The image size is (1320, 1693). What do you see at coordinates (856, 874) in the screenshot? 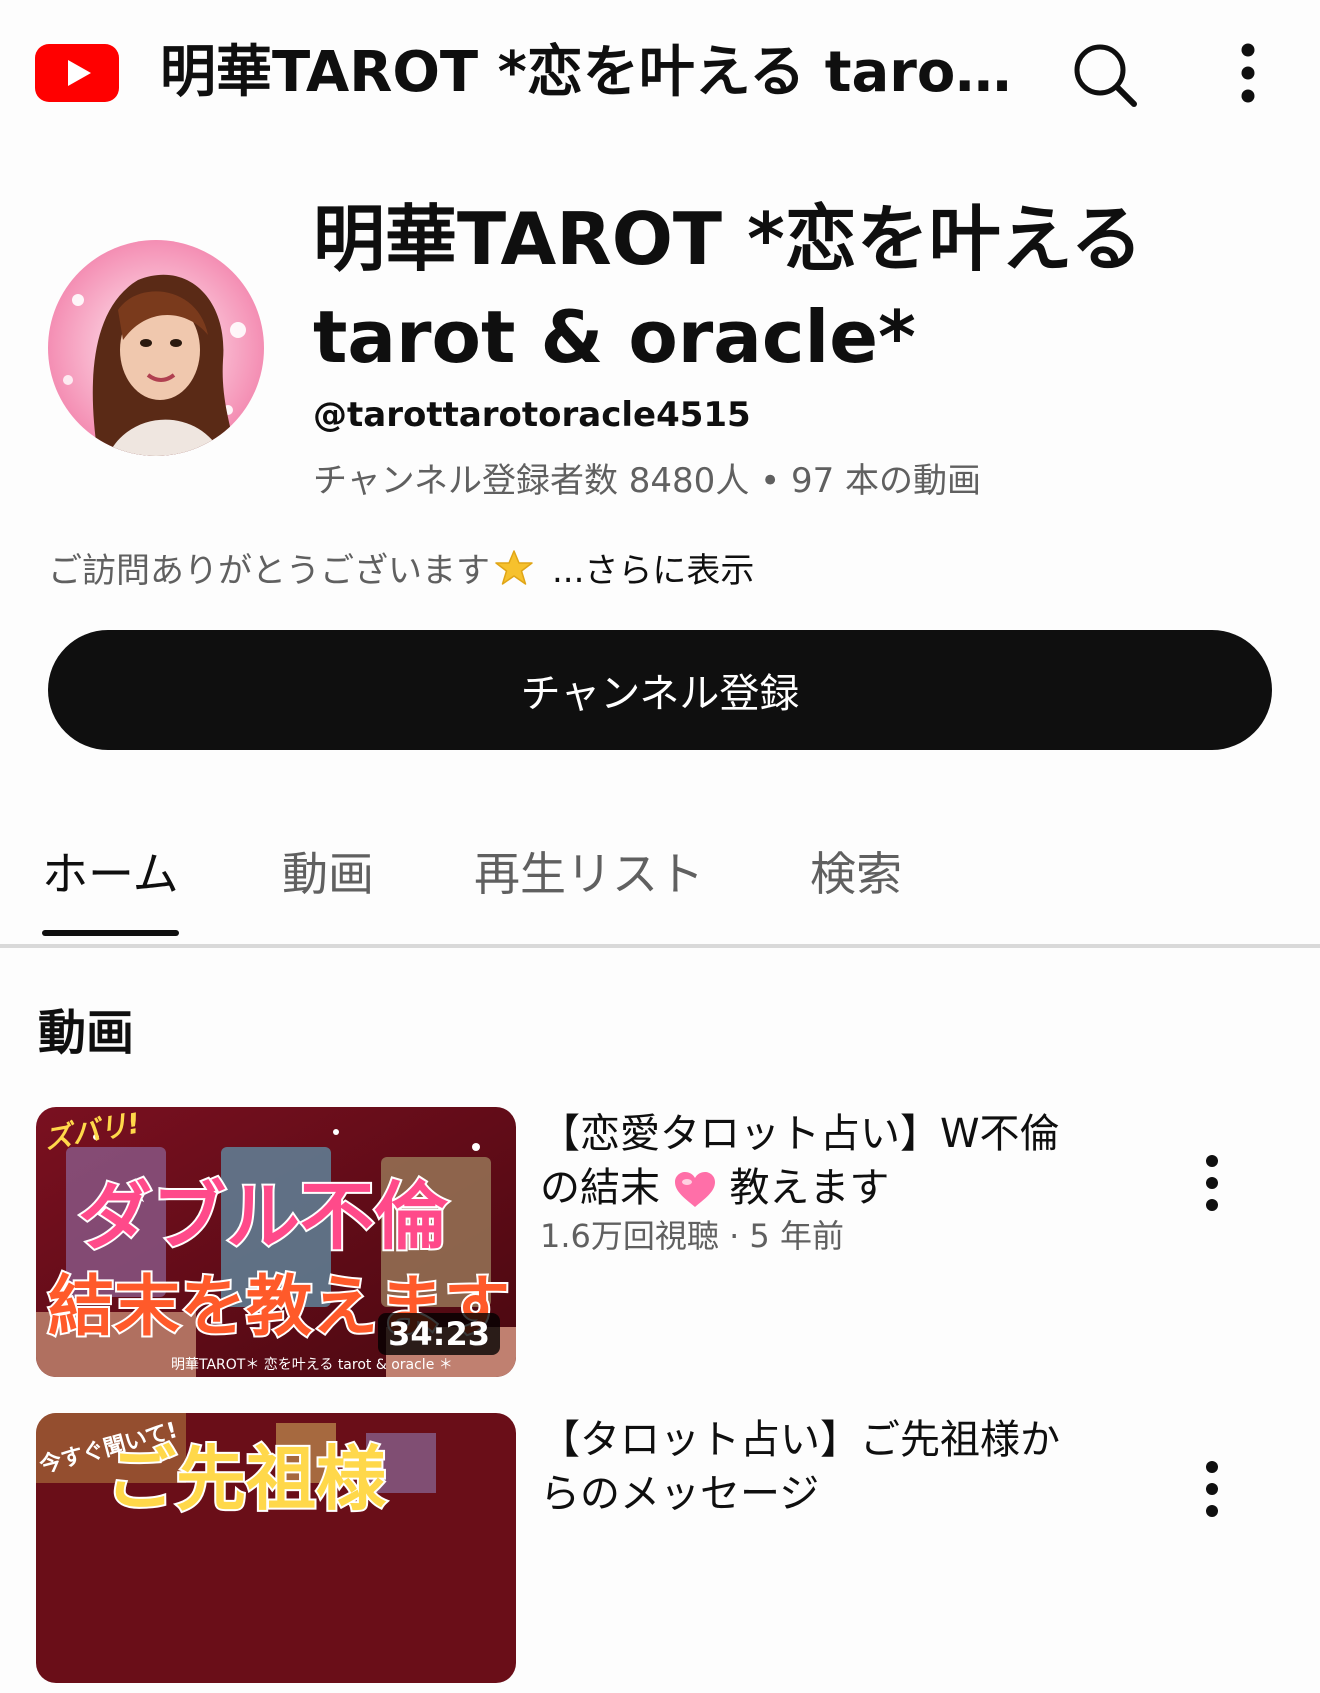
I see `tab-label: 検索` at bounding box center [856, 874].